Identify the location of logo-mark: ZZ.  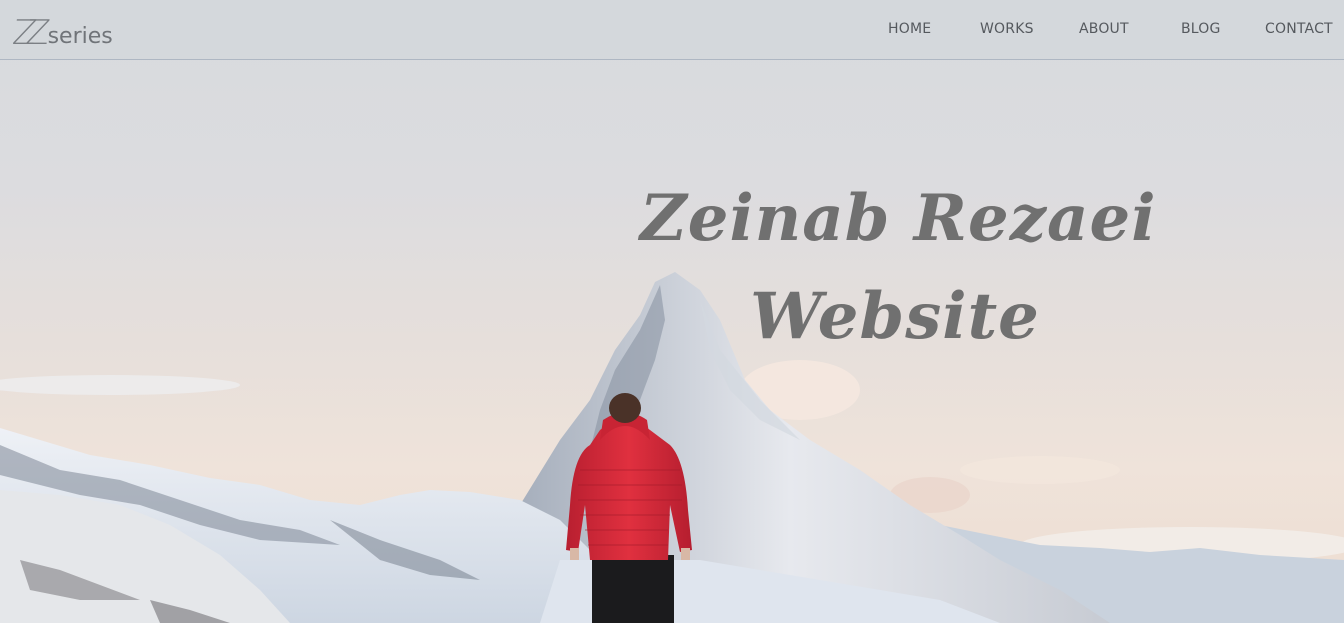
(26, 33).